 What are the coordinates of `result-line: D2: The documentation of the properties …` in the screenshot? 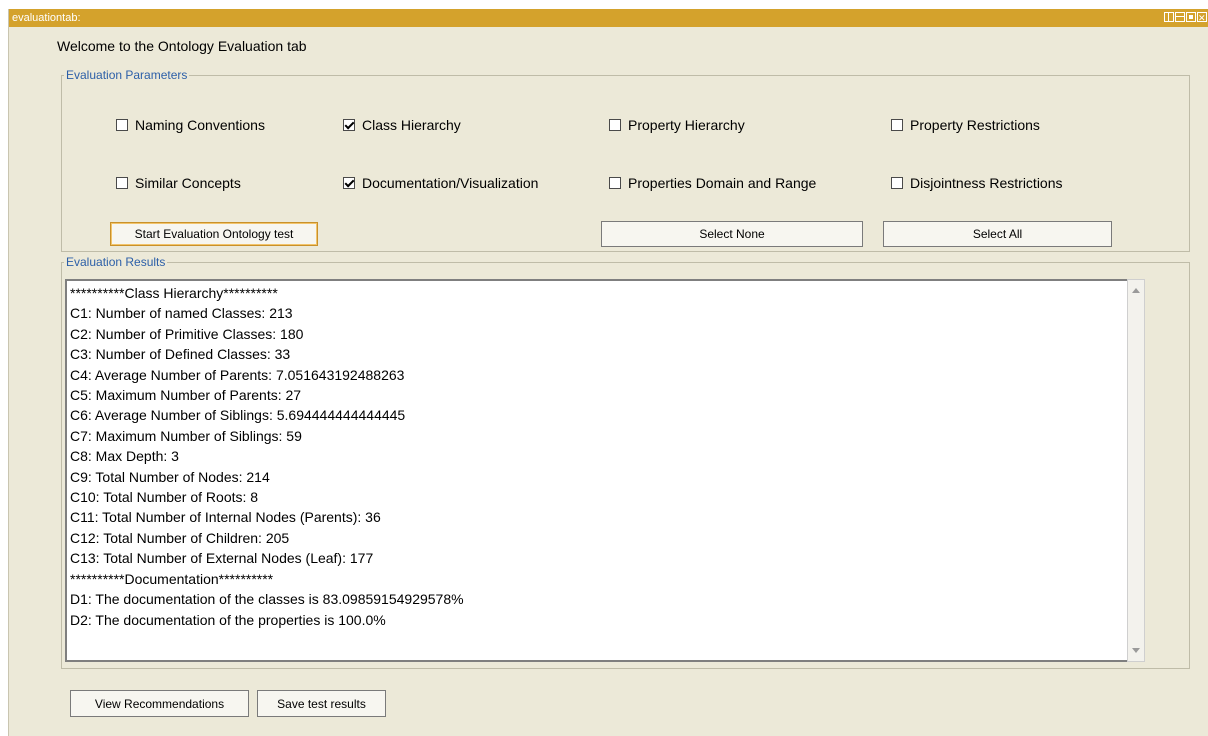 It's located at (228, 619).